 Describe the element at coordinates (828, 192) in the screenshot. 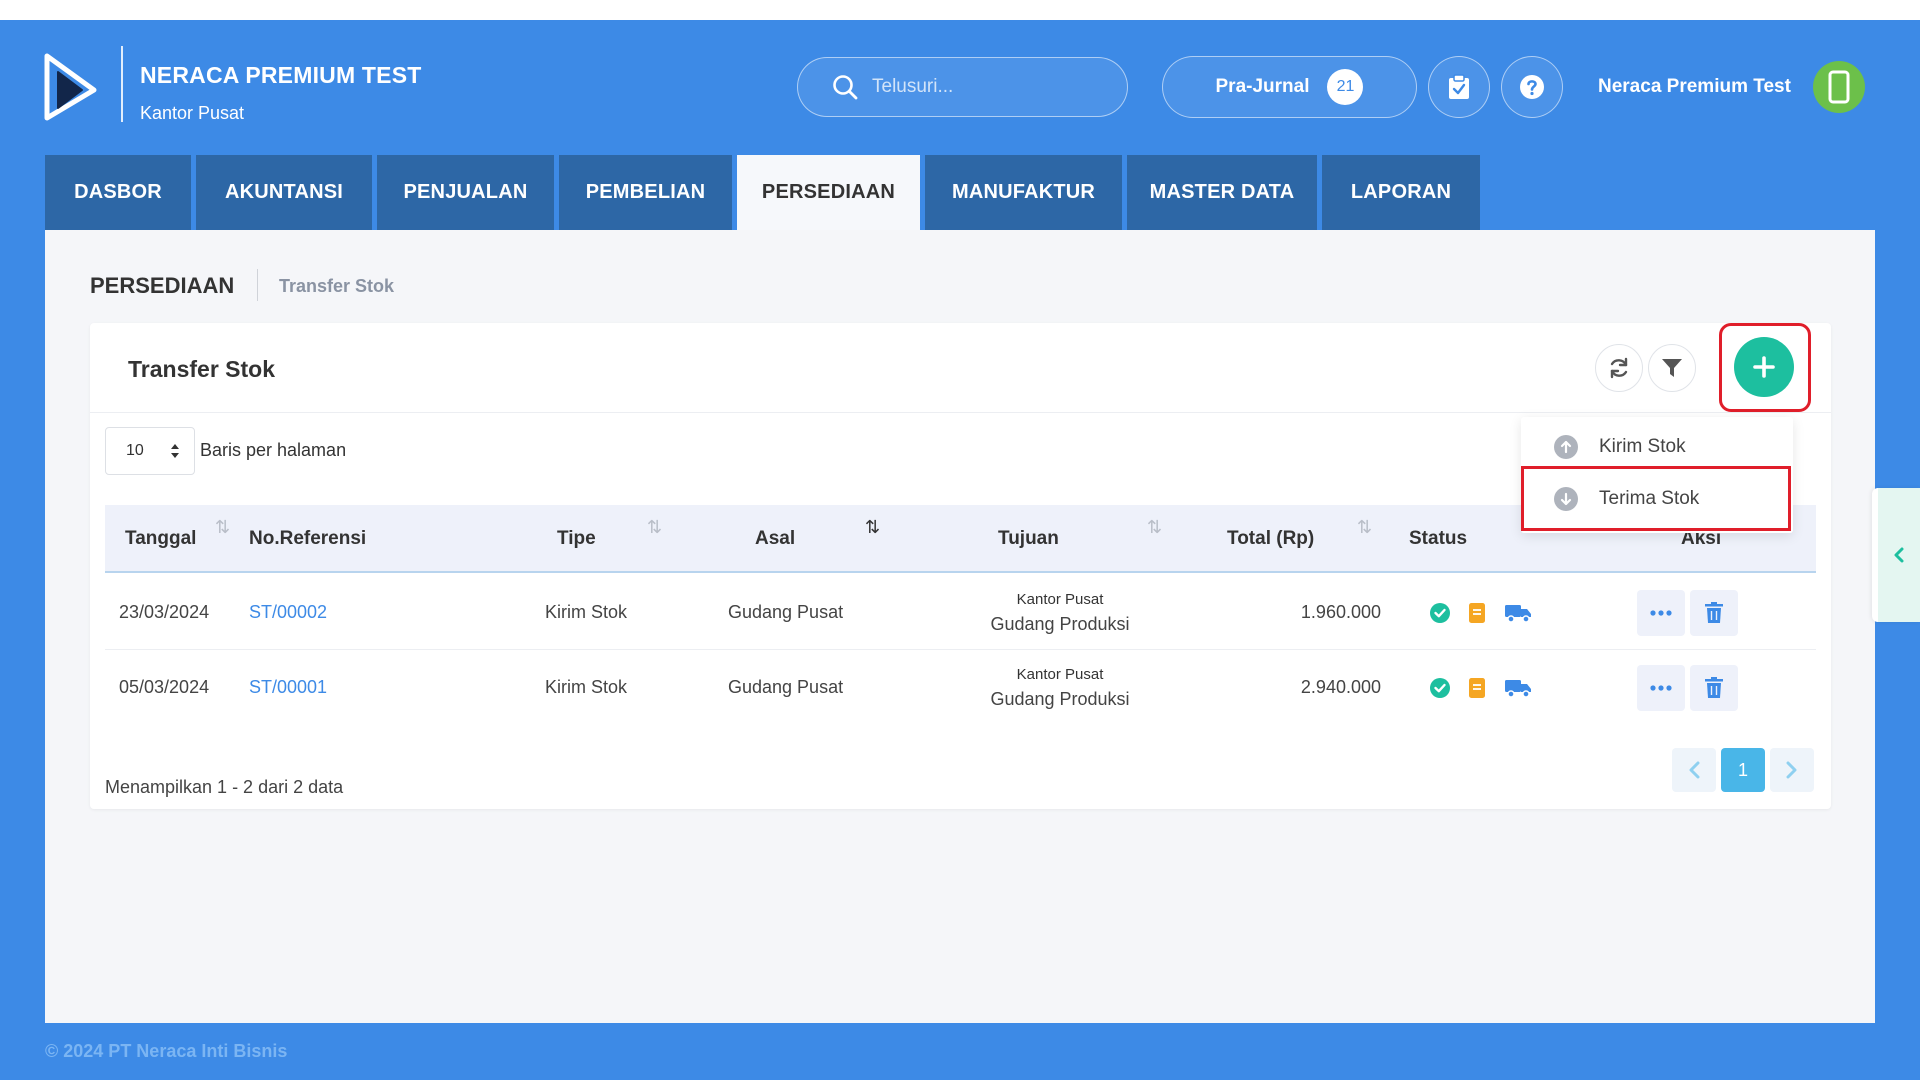

I see `tab-persediaan: PERSEDIAAN` at that location.